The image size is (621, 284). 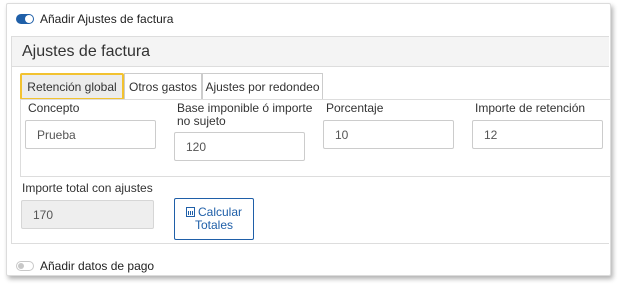 What do you see at coordinates (87, 188) in the screenshot?
I see `importe-total-label: Importe total con ajustes` at bounding box center [87, 188].